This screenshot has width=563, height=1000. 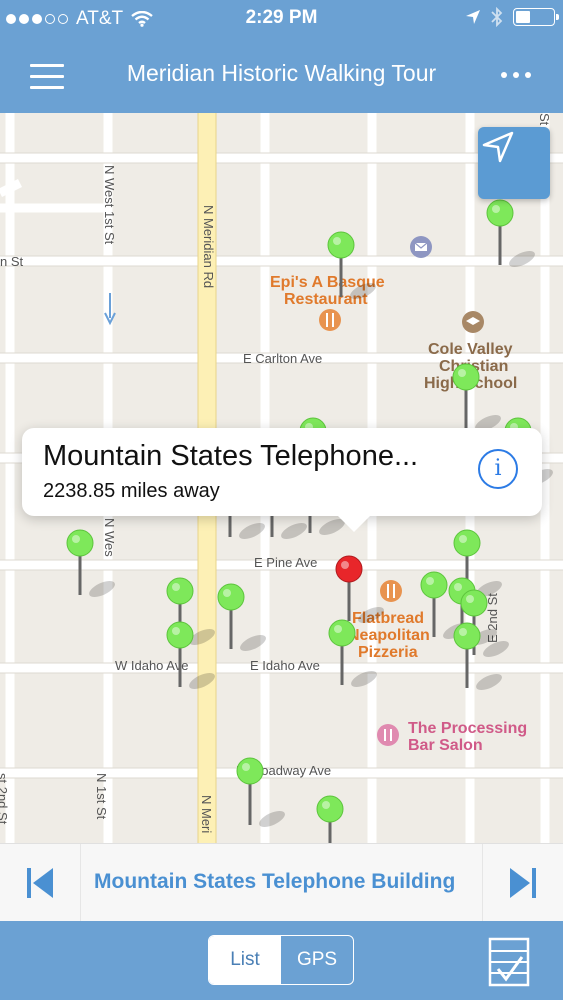 What do you see at coordinates (467, 728) in the screenshot?
I see `svg-text: The Processing` at bounding box center [467, 728].